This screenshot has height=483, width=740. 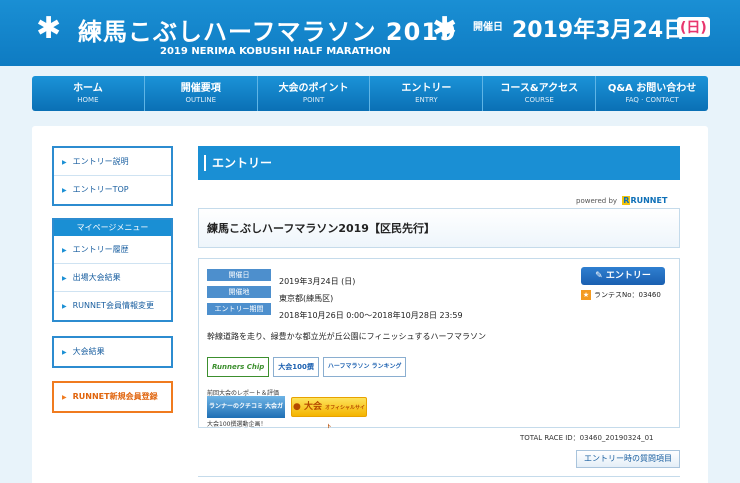 What do you see at coordinates (649, 200) in the screenshot?
I see `runnet-logo-text: RUNNET` at bounding box center [649, 200].